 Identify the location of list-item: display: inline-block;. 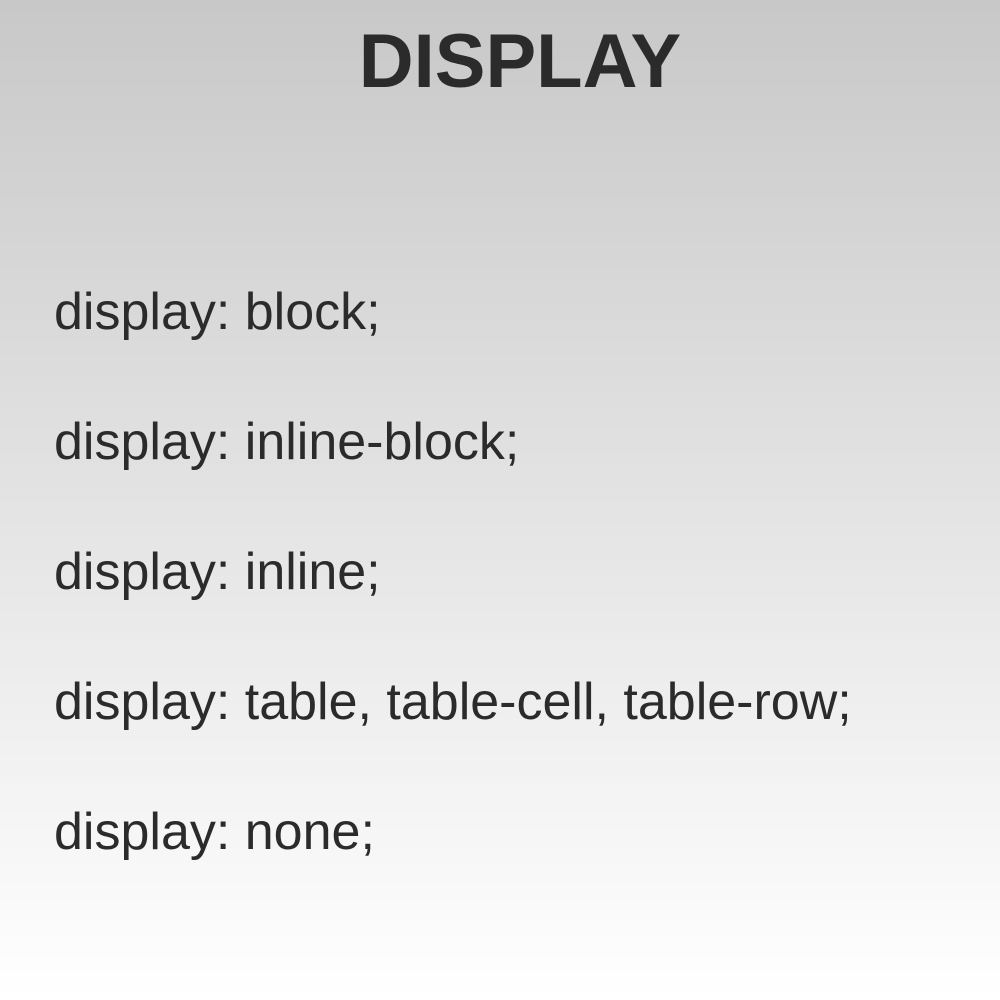
(287, 442).